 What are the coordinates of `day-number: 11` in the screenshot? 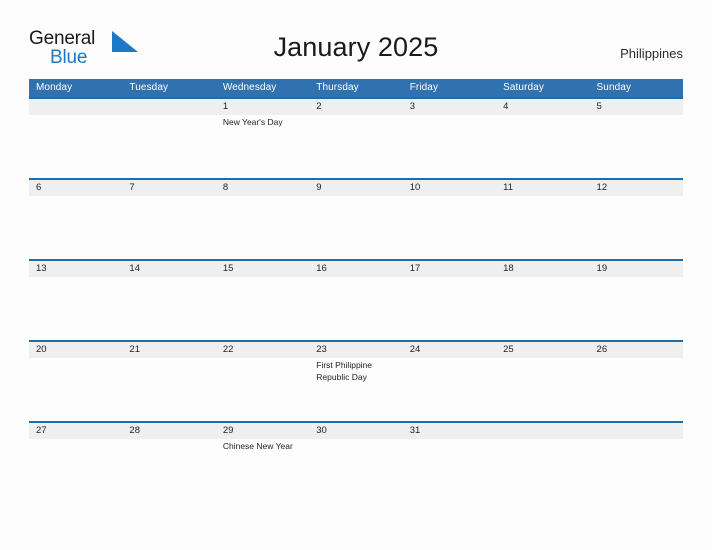 It's located at (508, 187).